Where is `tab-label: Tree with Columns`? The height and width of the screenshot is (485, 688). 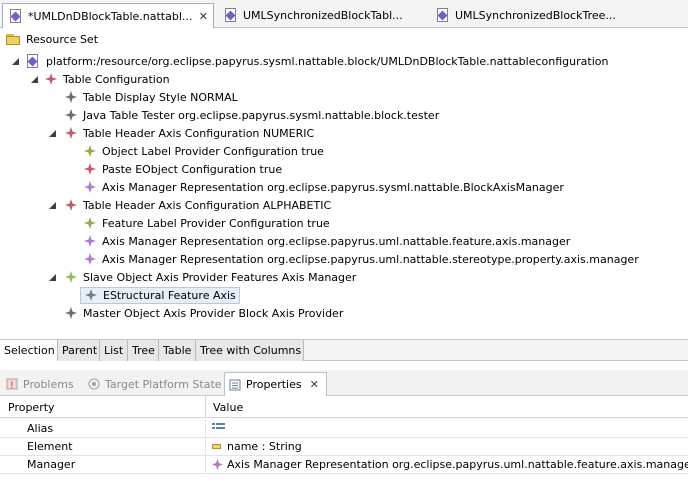 tab-label: Tree with Columns is located at coordinates (251, 350).